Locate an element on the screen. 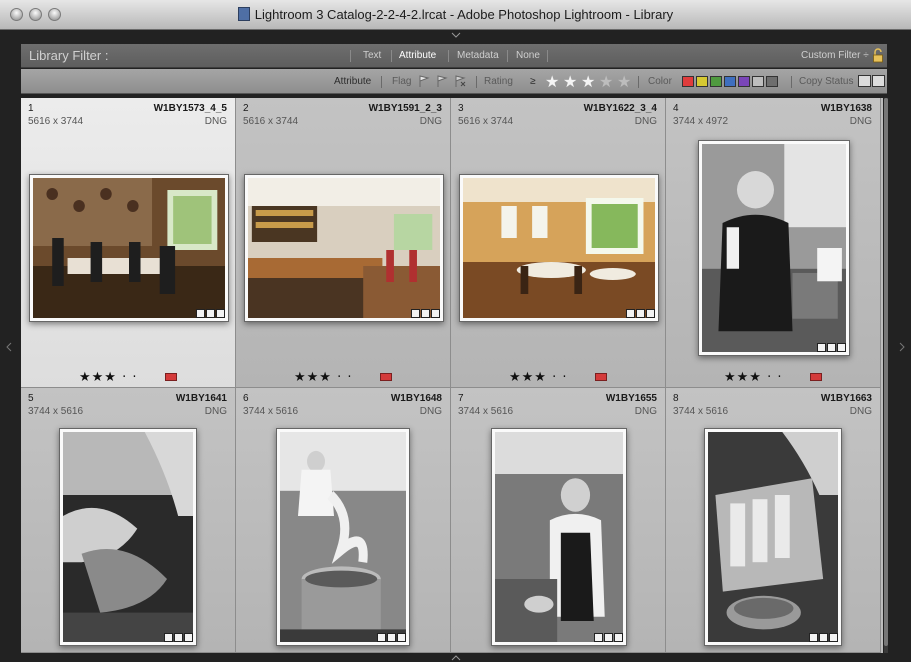  rating-star-5-icon: ★ is located at coordinates (624, 81).